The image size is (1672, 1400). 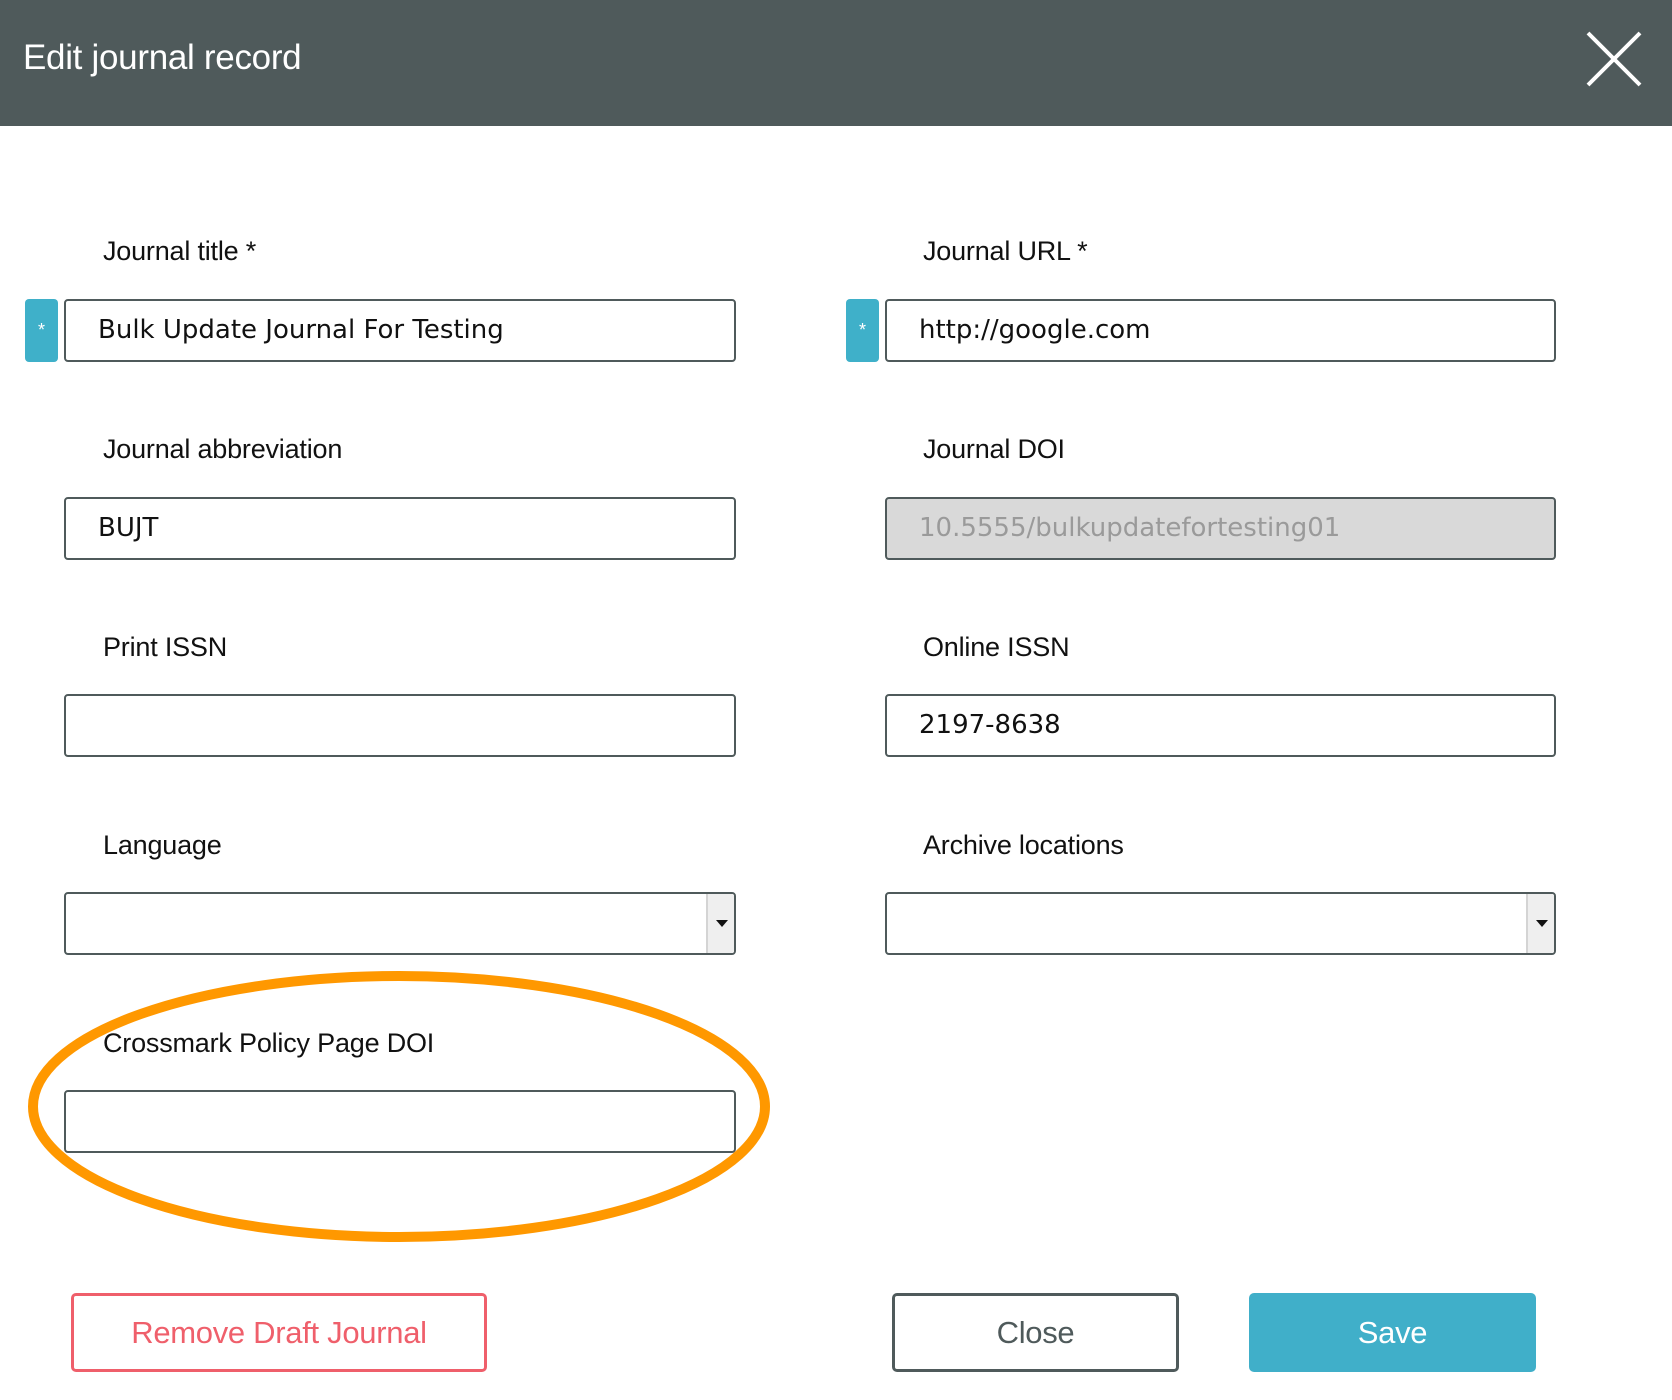 I want to click on journal-doi-label: Journal DOI, so click(x=994, y=449).